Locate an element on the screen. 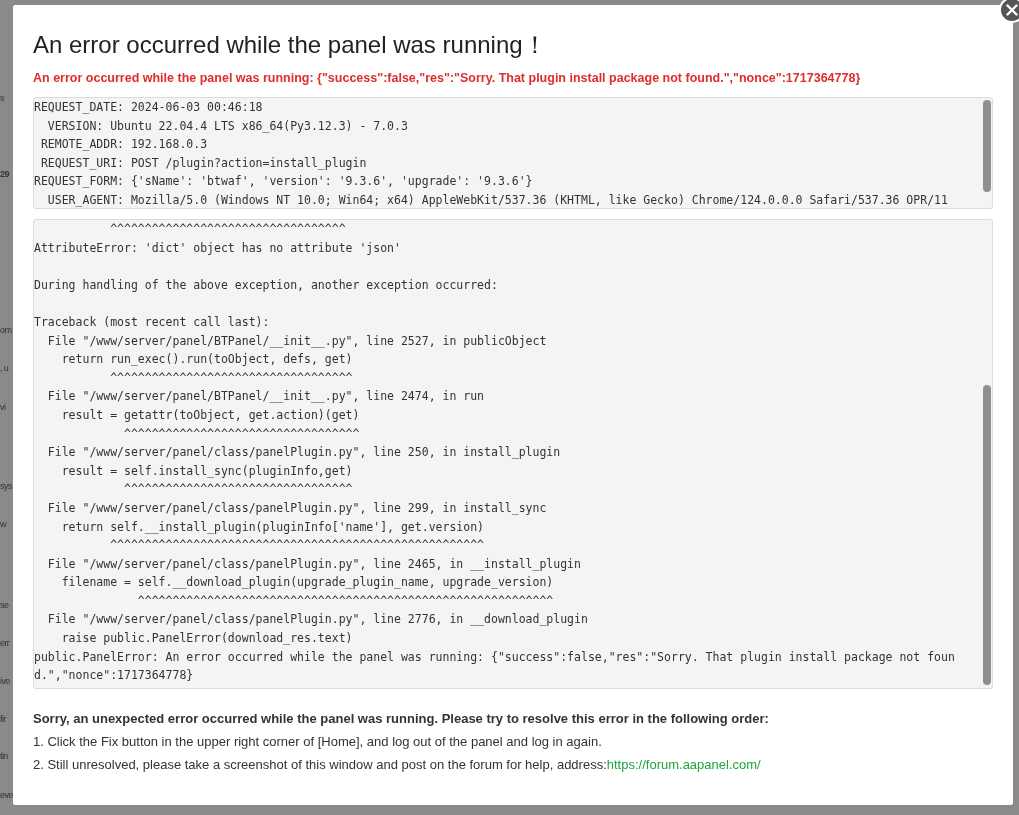 Image resolution: width=1019 pixels, height=815 pixels. background-text: w is located at coordinates (4, 524).